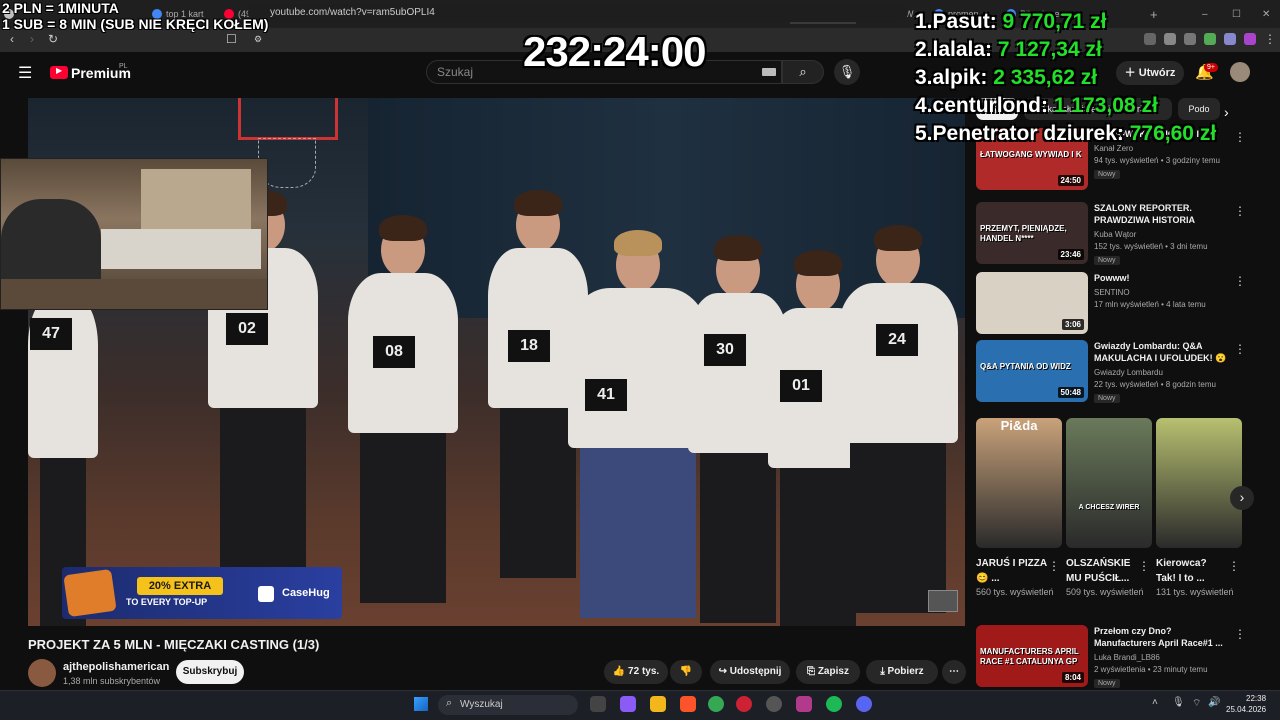 The width and height of the screenshot is (1280, 720). What do you see at coordinates (231, 39) in the screenshot?
I see `bookmark-icon: ☐` at bounding box center [231, 39].